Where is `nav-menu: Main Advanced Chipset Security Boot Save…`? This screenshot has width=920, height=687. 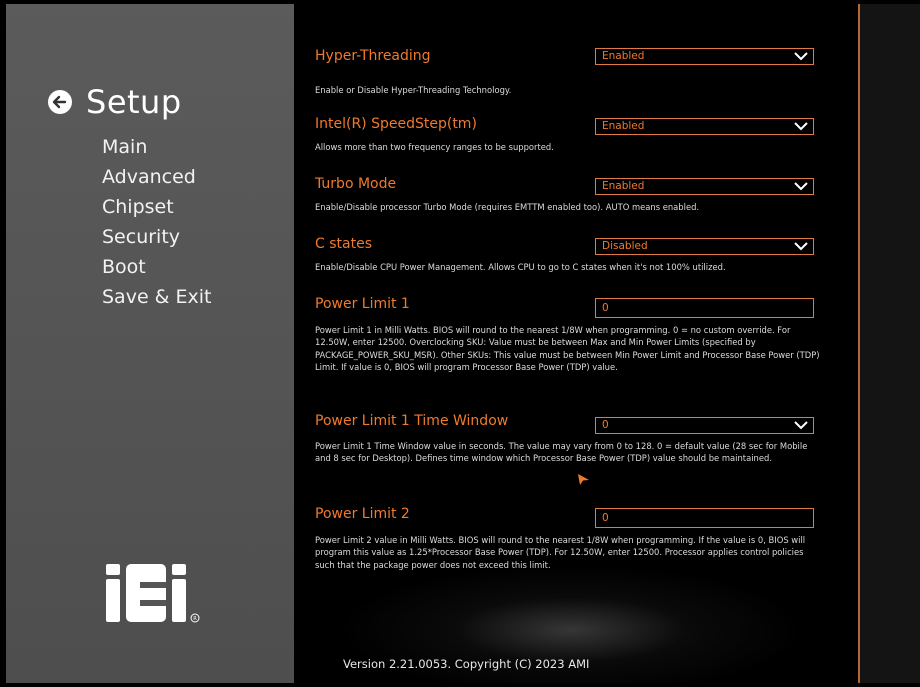
nav-menu: Main Advanced Chipset Security Boot Save… is located at coordinates (157, 222).